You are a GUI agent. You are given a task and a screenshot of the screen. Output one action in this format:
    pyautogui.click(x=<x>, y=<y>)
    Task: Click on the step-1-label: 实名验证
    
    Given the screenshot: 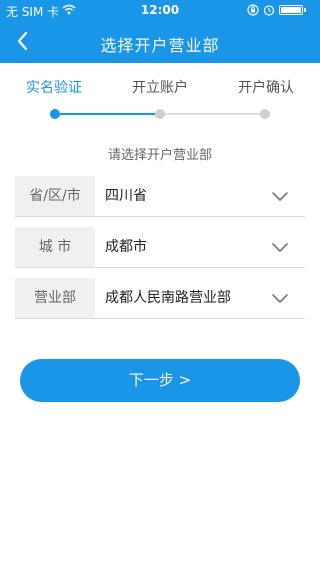 What is the action you would take?
    pyautogui.click(x=54, y=88)
    